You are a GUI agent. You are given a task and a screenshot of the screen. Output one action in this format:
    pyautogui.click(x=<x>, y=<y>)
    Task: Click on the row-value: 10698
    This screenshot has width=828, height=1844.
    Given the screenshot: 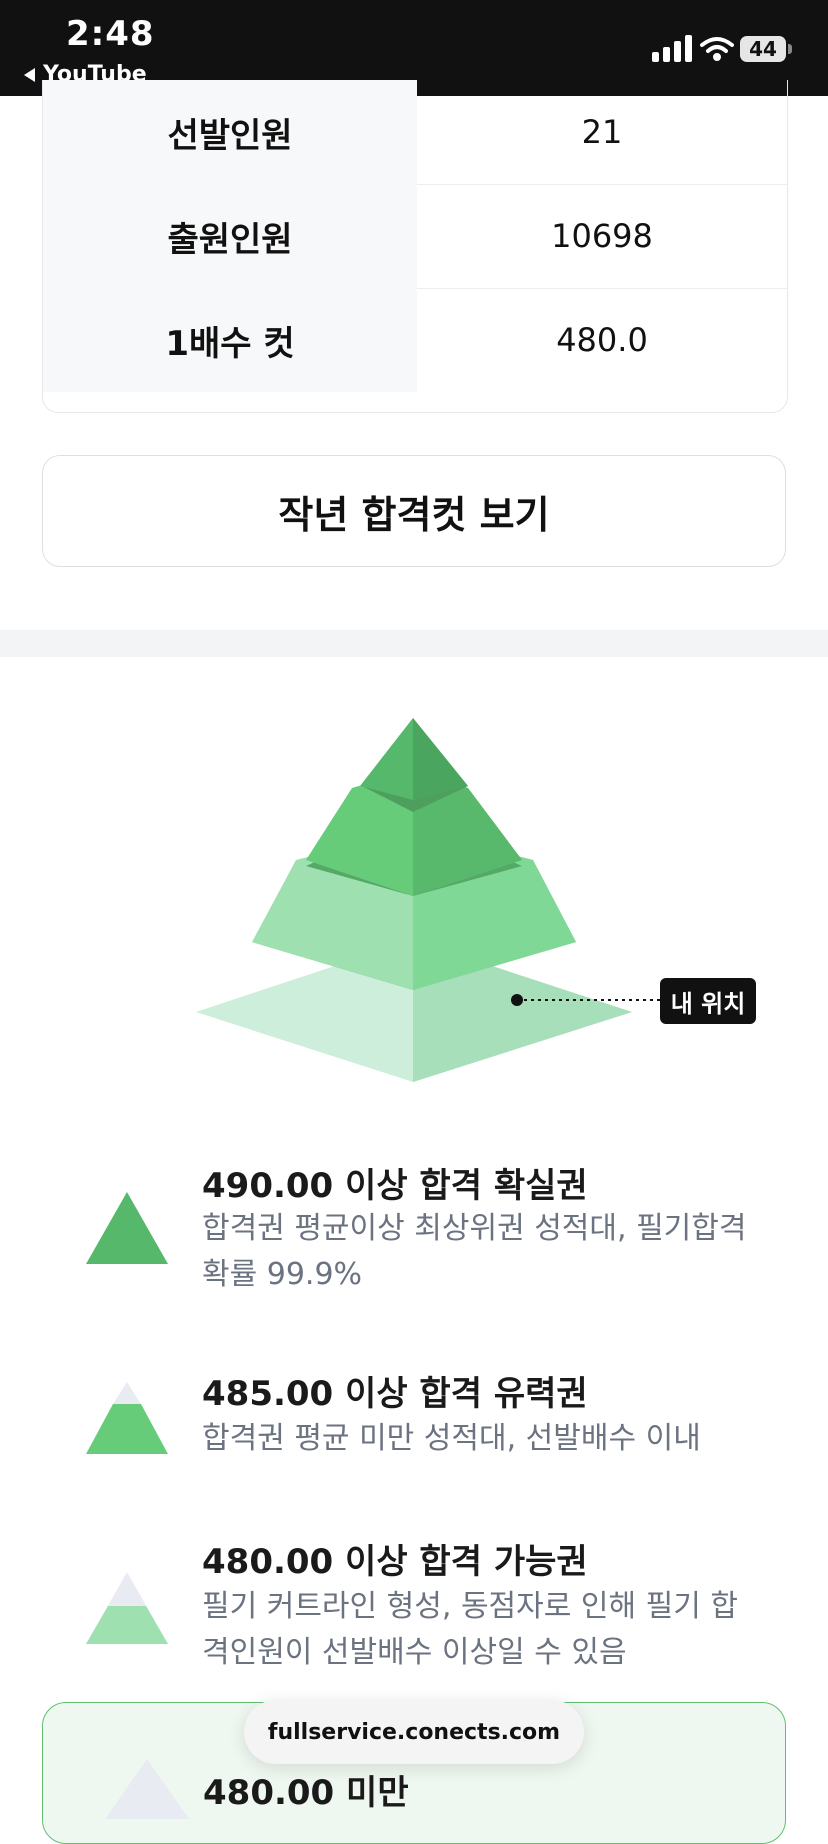 What is the action you would take?
    pyautogui.click(x=602, y=236)
    